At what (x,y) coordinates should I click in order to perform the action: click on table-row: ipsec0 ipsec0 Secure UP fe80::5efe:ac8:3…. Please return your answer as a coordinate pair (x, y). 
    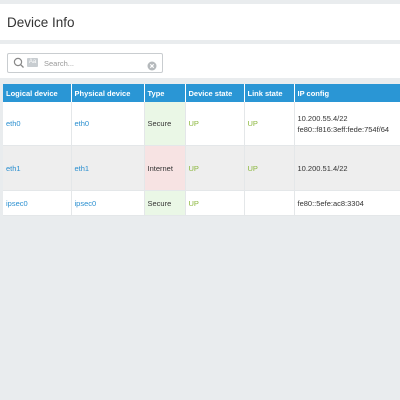
    Looking at the image, I should click on (201, 203).